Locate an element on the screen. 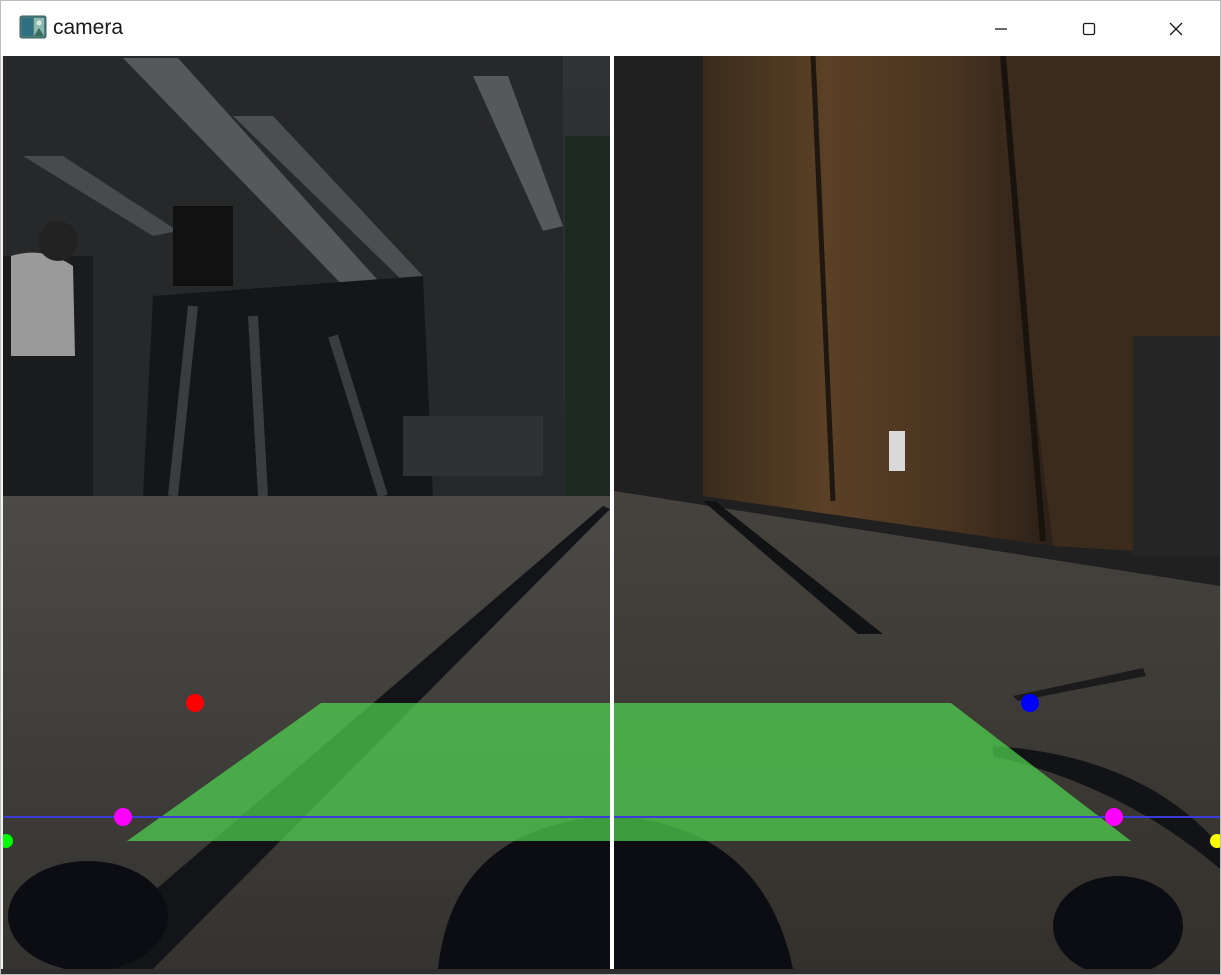 The width and height of the screenshot is (1221, 975). left-lane-point is located at coordinates (195, 703).